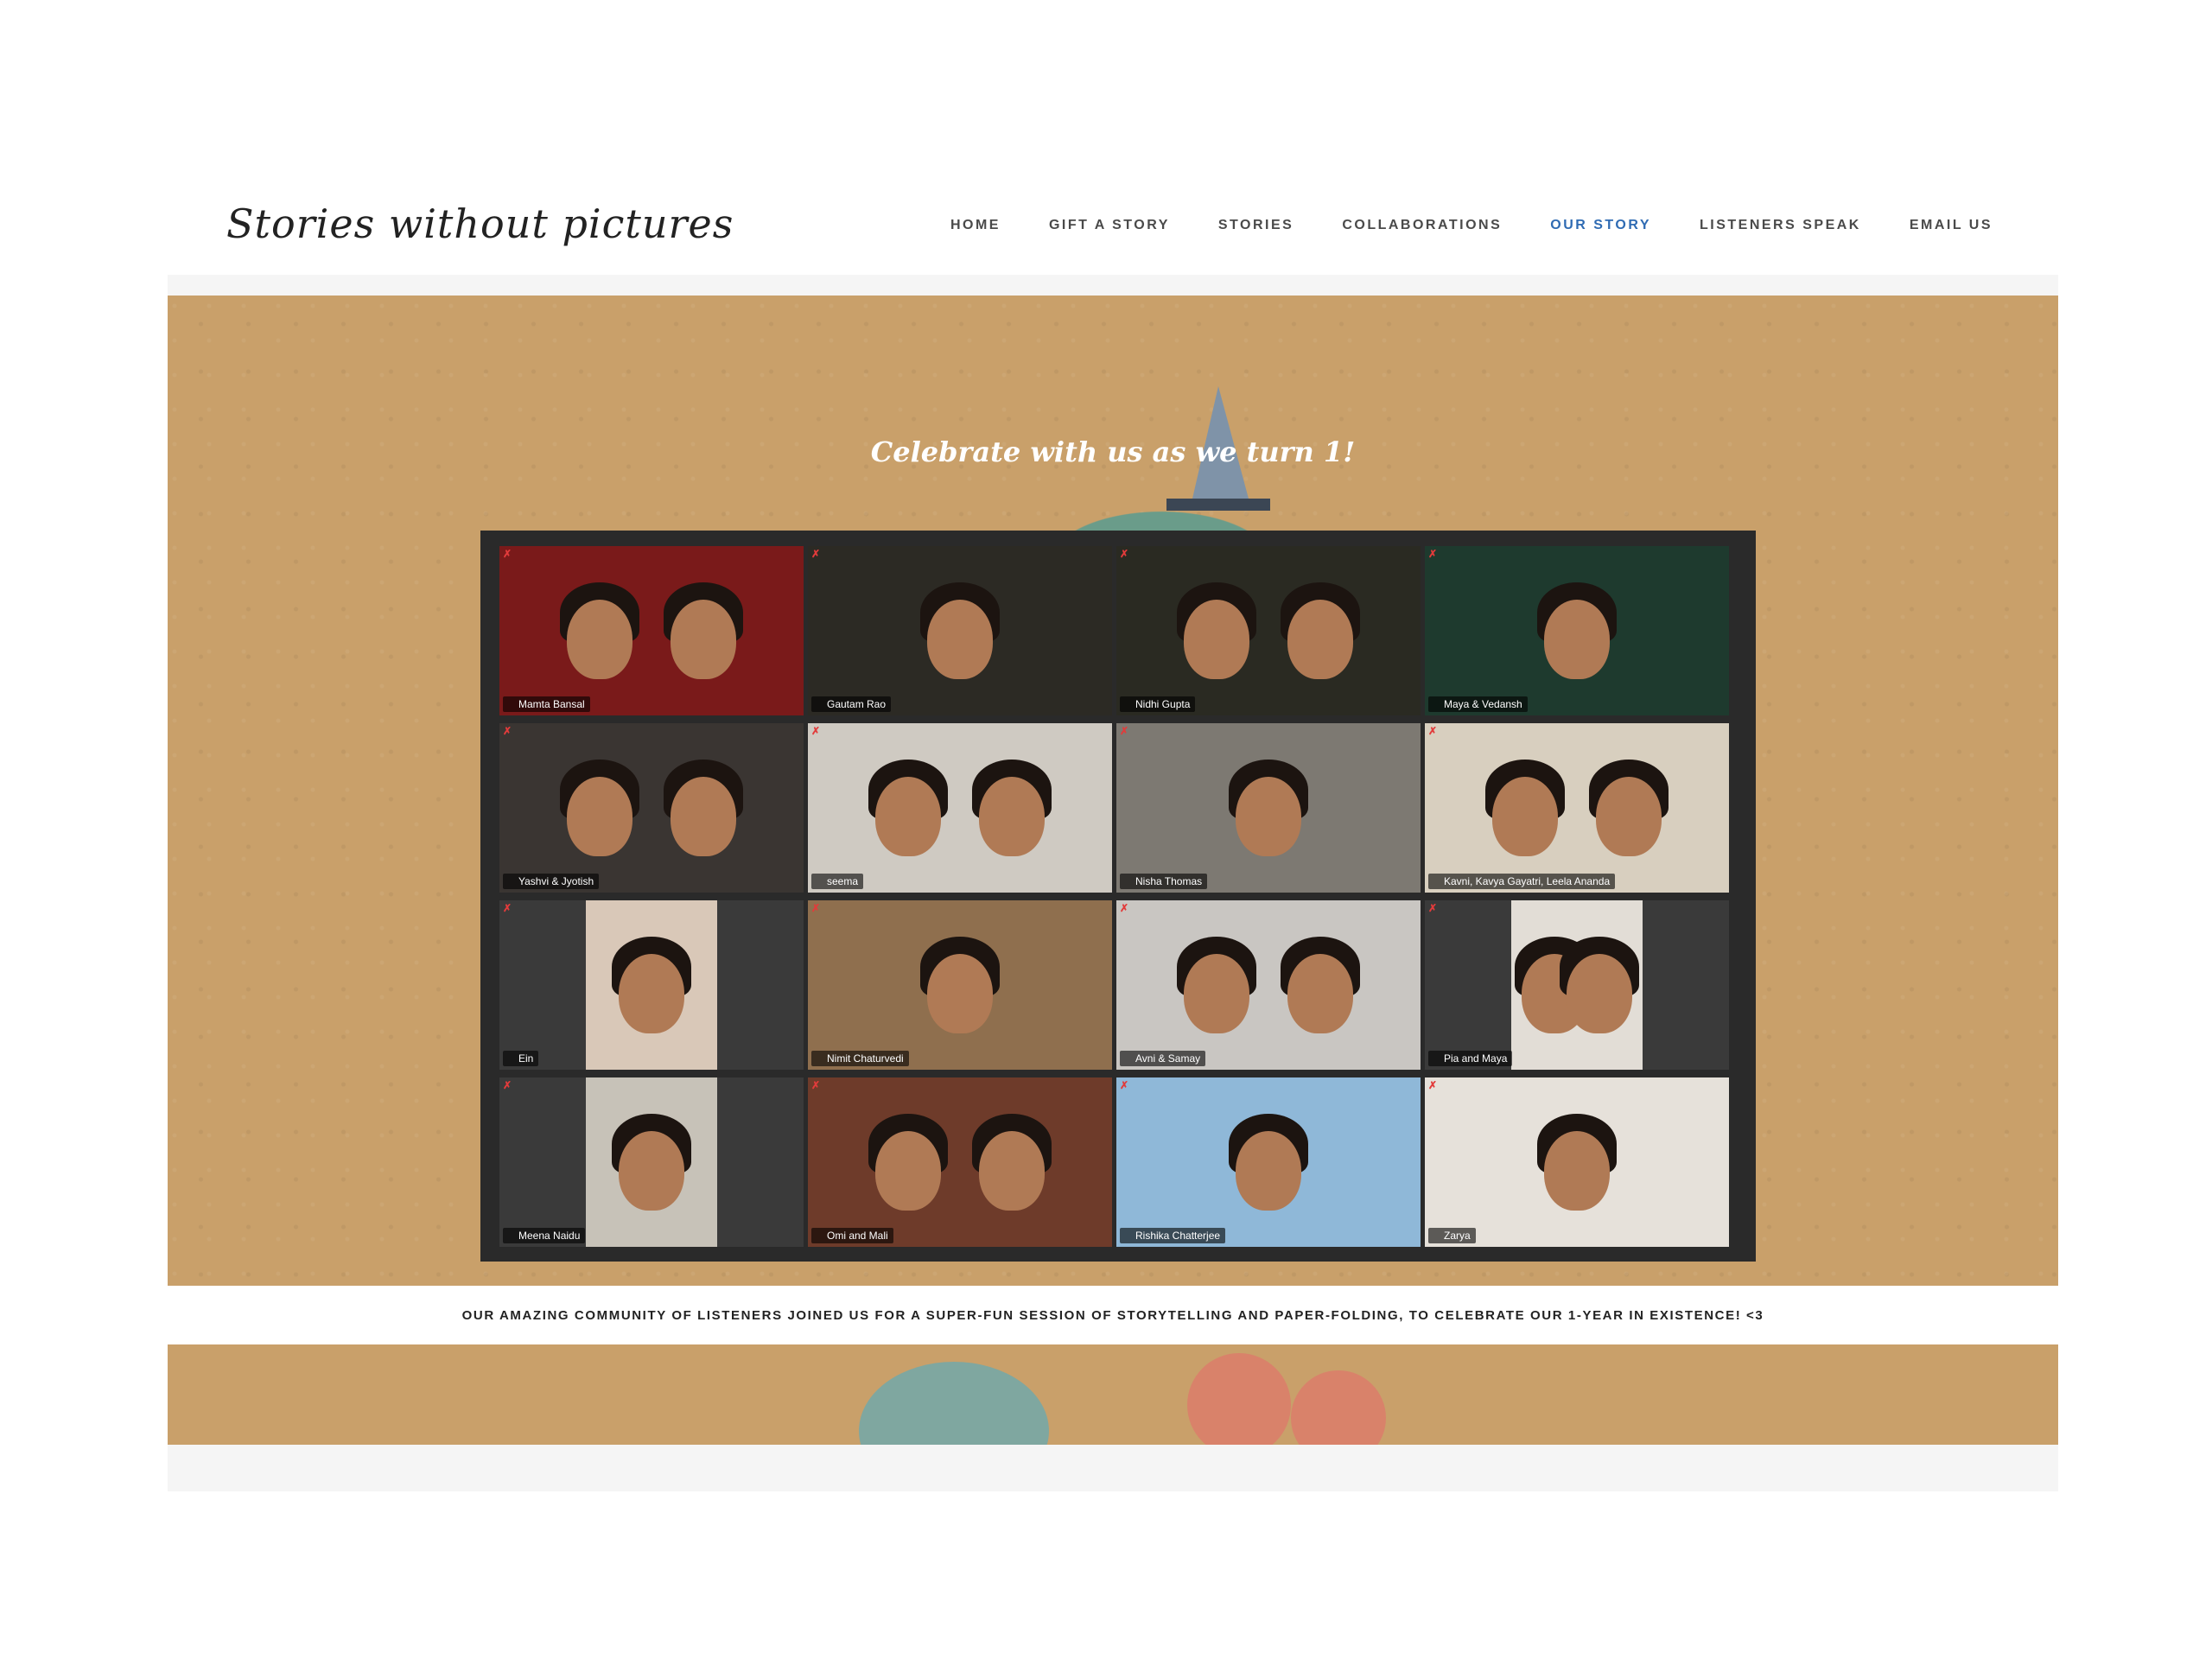 This screenshot has width=2212, height=1659. What do you see at coordinates (975, 225) in the screenshot?
I see `nav-home: HOME` at bounding box center [975, 225].